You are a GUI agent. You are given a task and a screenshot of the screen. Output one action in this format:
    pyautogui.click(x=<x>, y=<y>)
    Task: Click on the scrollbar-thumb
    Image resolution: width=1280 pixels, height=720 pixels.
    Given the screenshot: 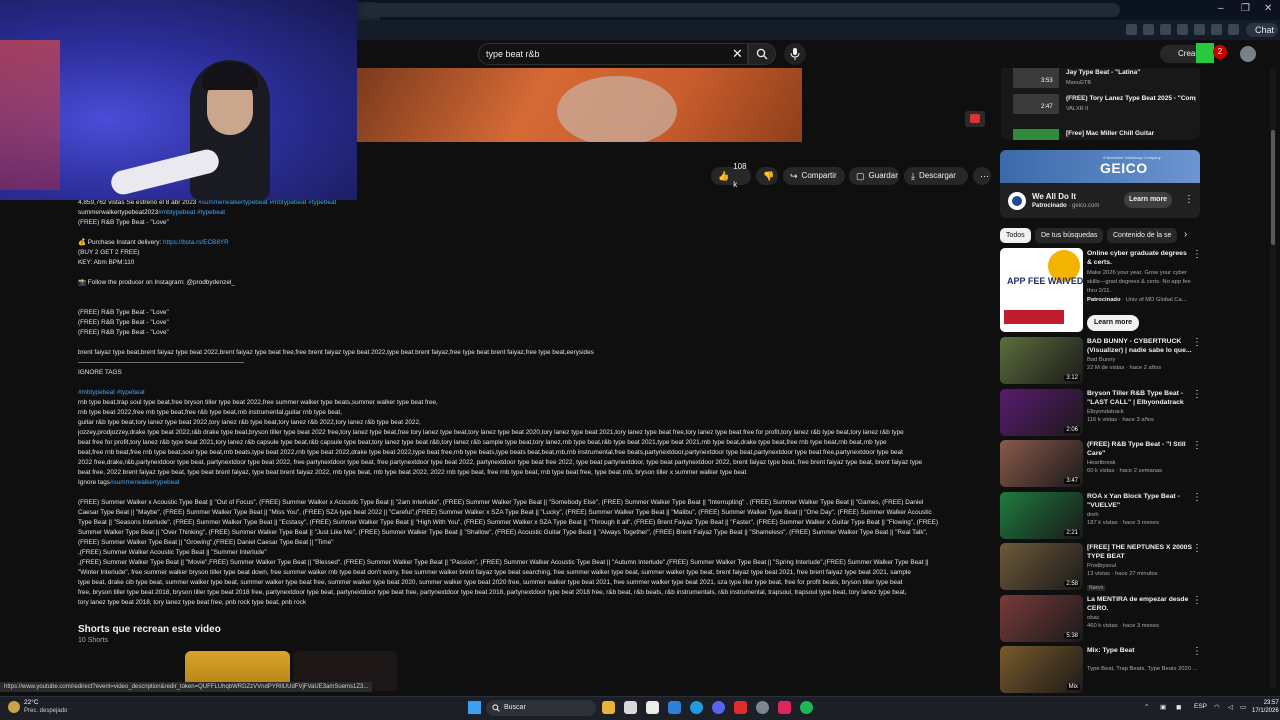 What is the action you would take?
    pyautogui.click(x=1273, y=187)
    